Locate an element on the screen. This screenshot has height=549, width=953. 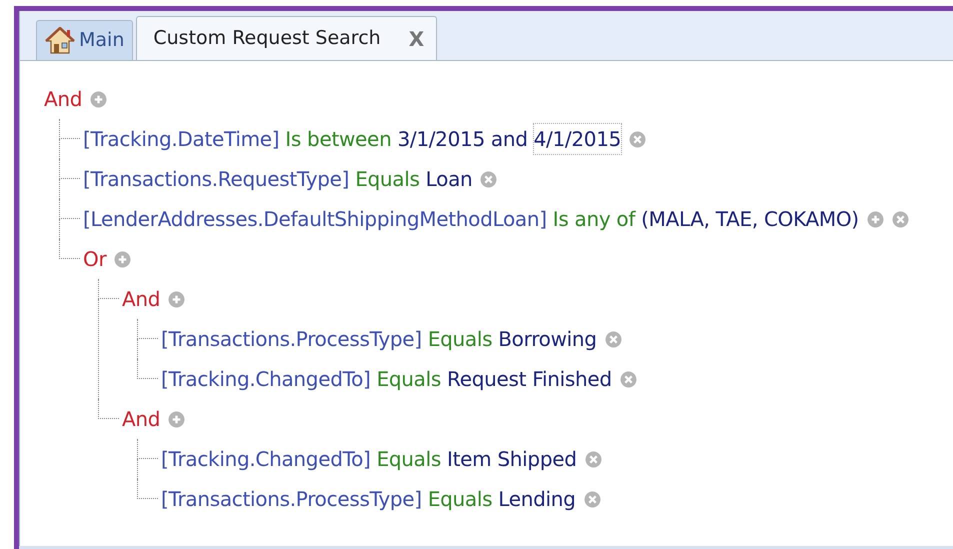
value-text: Borrowing is located at coordinates (547, 339).